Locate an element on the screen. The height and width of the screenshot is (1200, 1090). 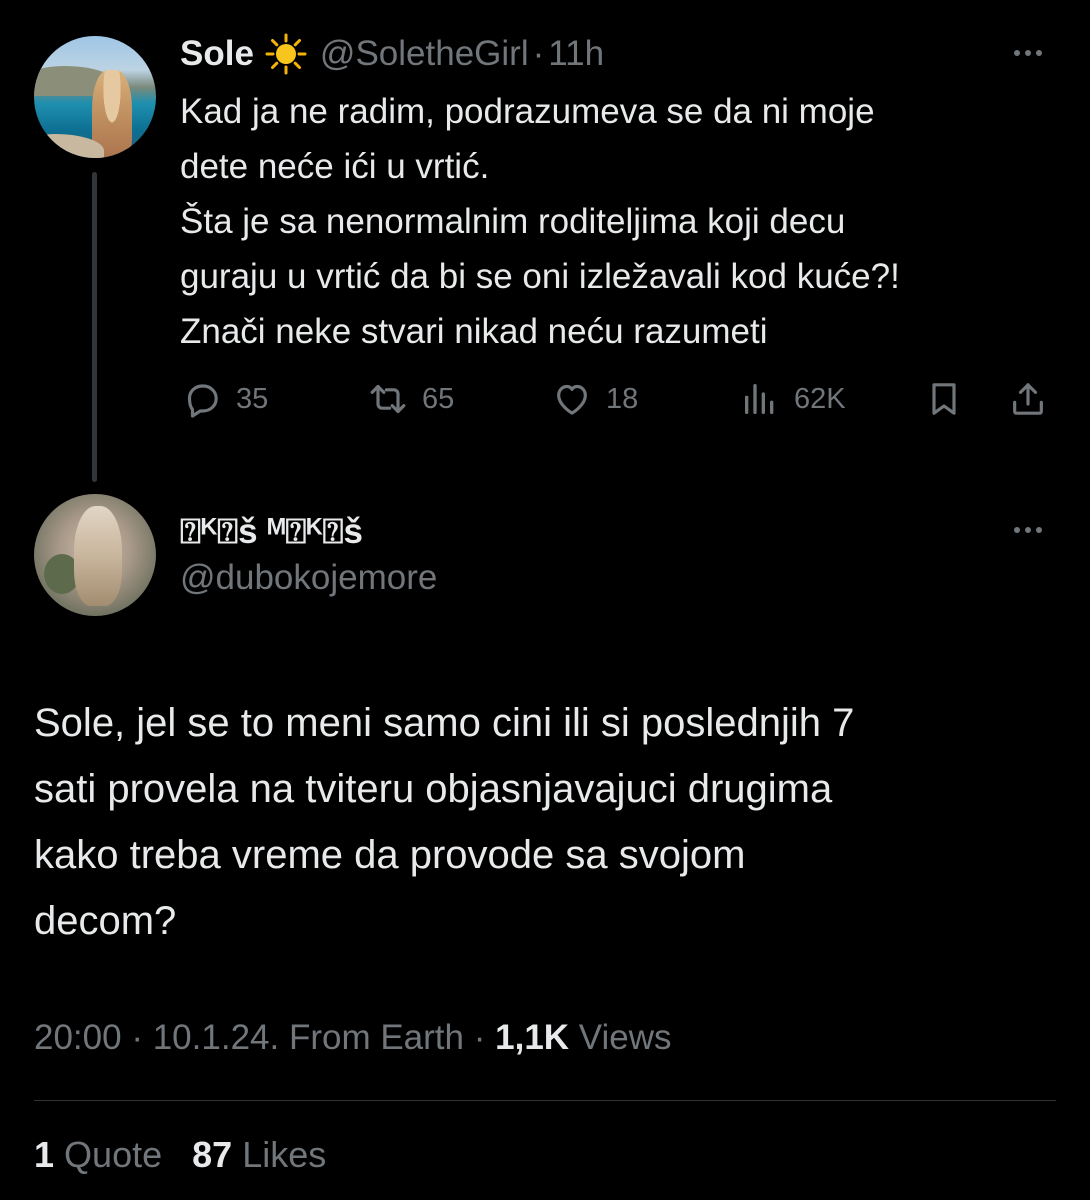
parent-author-row: Sole @SoletheGirl · 11h is located at coordinates (392, 54).